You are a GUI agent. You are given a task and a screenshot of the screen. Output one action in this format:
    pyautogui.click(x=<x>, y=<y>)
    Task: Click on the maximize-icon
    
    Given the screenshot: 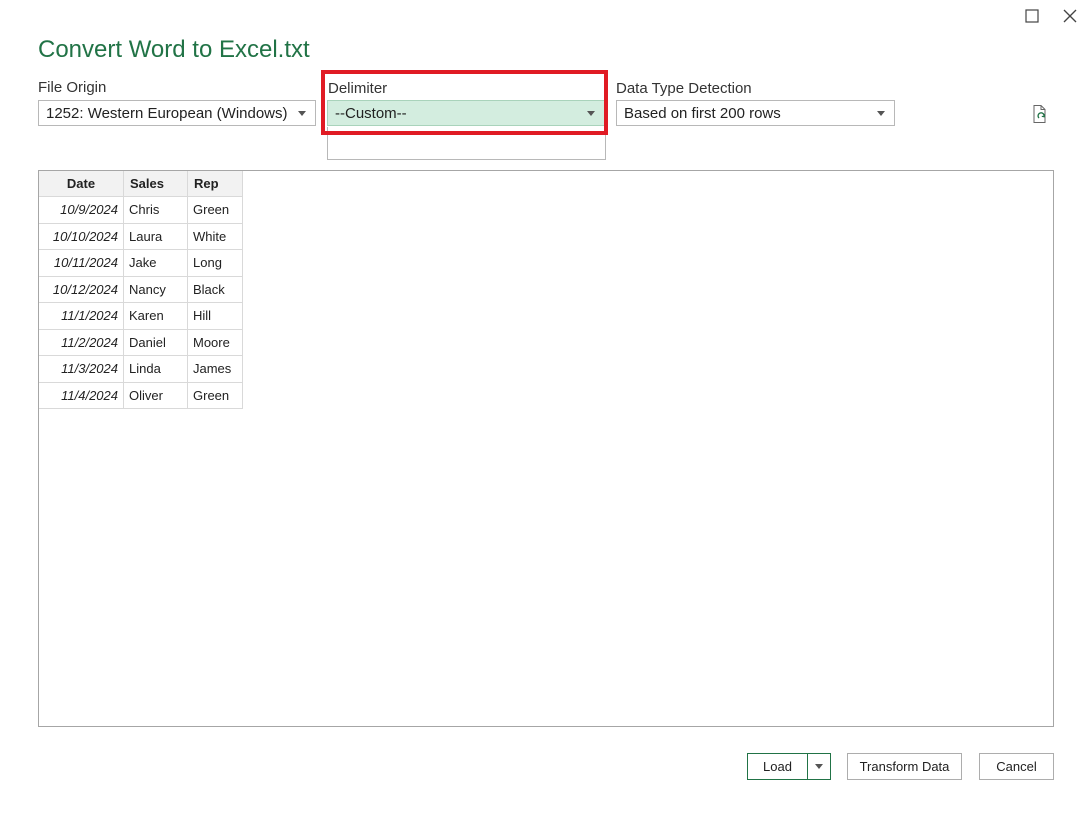 What is the action you would take?
    pyautogui.click(x=1032, y=16)
    